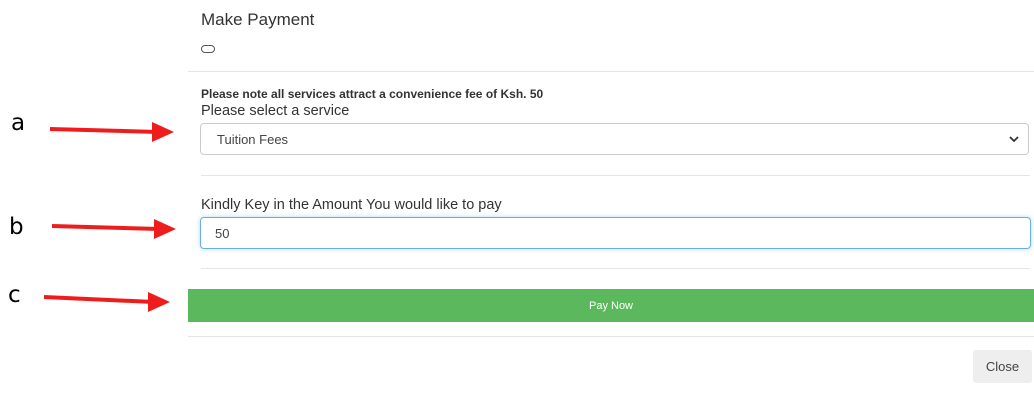  What do you see at coordinates (611, 305) in the screenshot?
I see `pay-now-button: Pay Now` at bounding box center [611, 305].